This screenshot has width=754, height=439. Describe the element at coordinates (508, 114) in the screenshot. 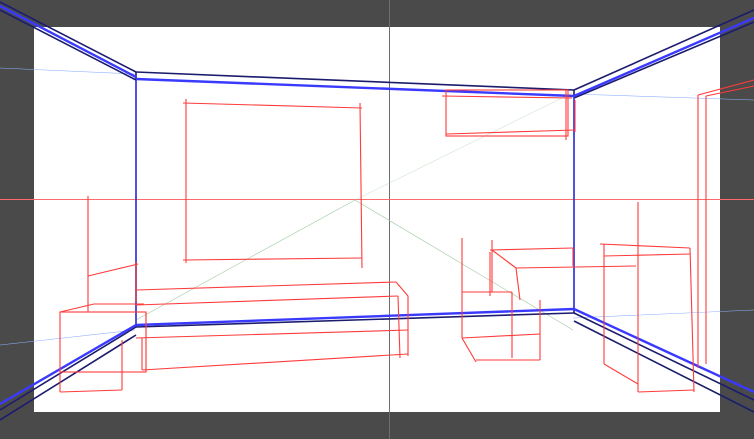

I see `air-conditioner` at that location.